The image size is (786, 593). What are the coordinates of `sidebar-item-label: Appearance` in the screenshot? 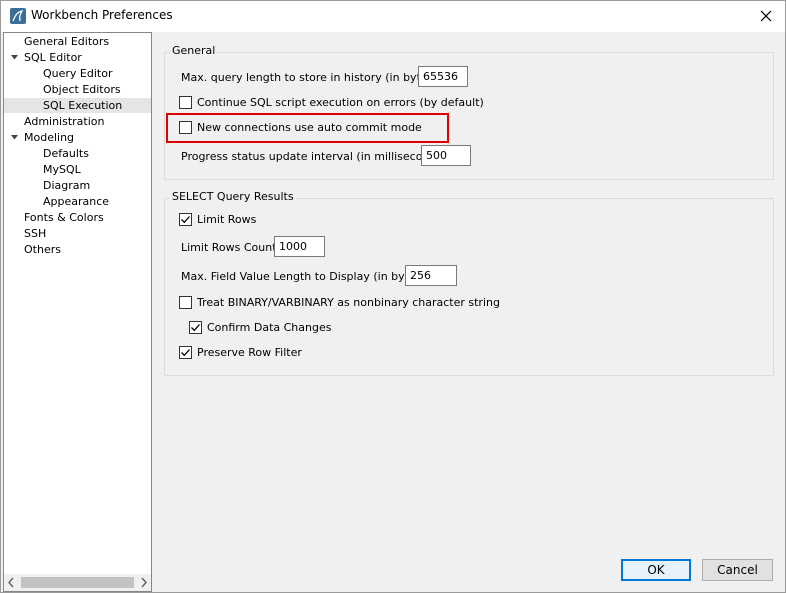 It's located at (76, 201).